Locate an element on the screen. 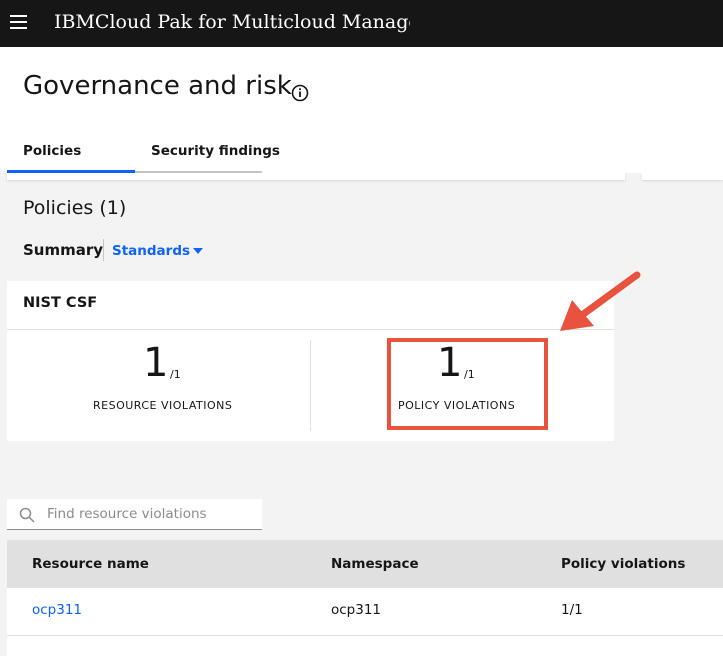 This screenshot has height=656, width=723. resource-violations-count: 1 is located at coordinates (155, 363).